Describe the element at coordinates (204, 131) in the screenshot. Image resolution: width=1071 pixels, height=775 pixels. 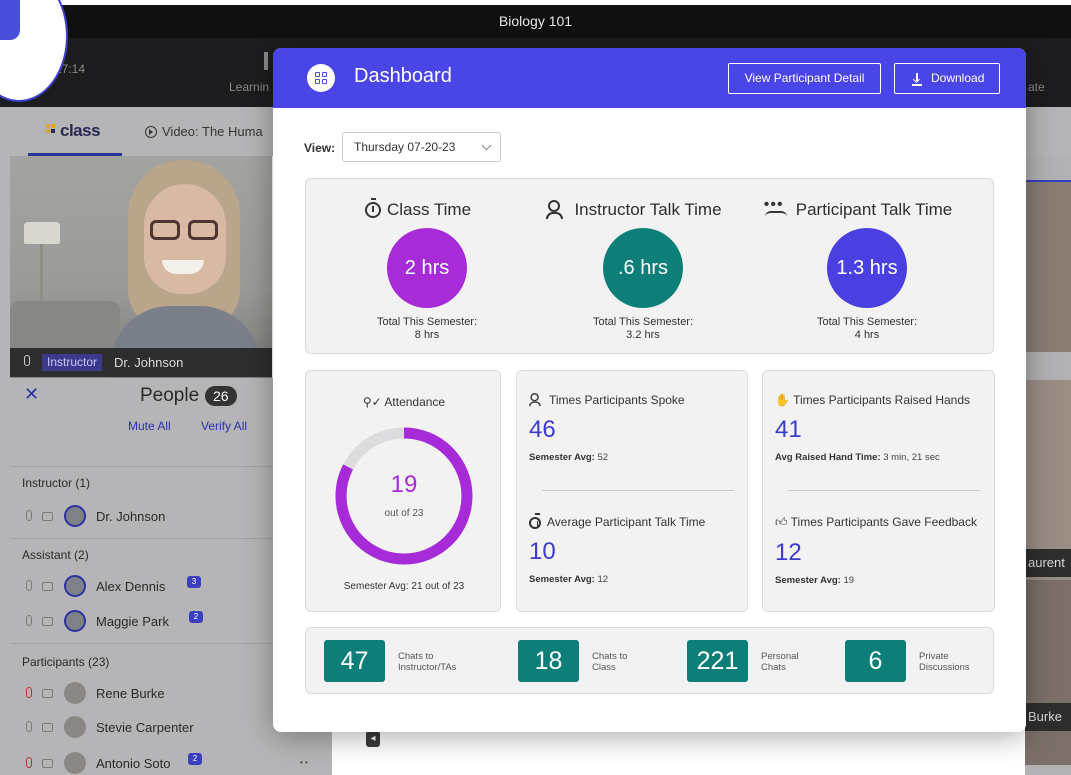
I see `tab-video: Video: The Huma` at that location.